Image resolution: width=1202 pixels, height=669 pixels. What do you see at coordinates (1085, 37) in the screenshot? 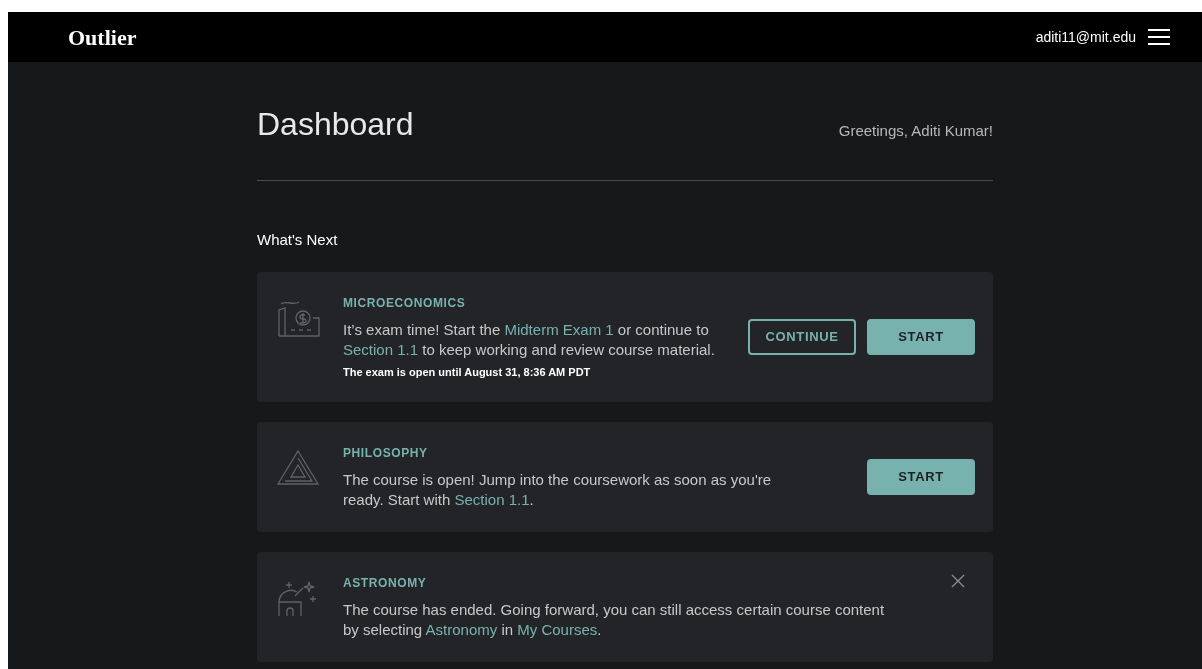
I see `user-email: aditi11@mit.edu` at bounding box center [1085, 37].